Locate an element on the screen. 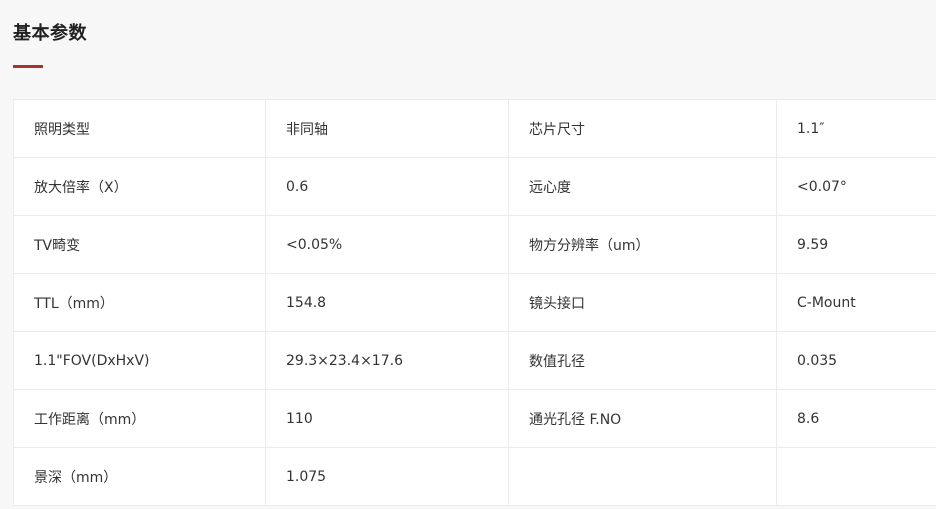 The height and width of the screenshot is (509, 936). table-row: TTL（mm） 154.8 镜头接口 C-Mount is located at coordinates (474, 302).